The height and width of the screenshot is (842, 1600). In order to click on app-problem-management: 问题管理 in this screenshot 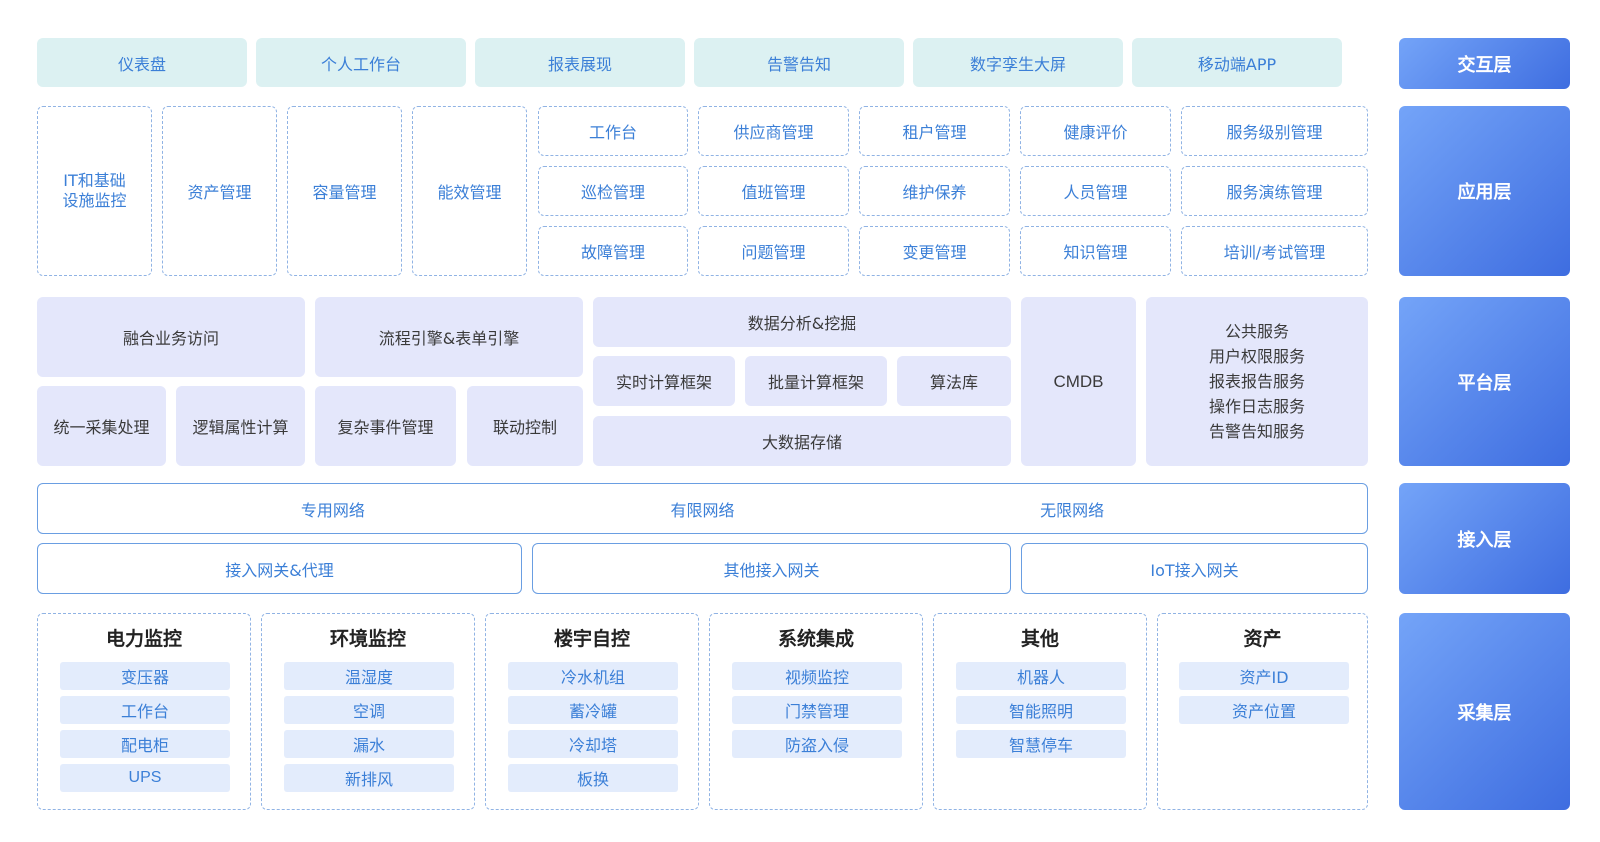, I will do `click(773, 251)`.